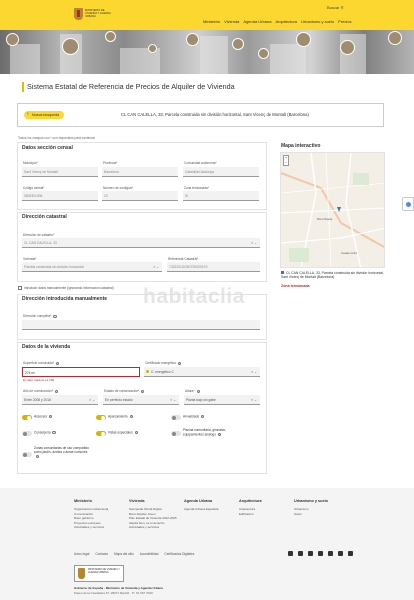 This screenshot has height=600, width=414. I want to click on direccion-field, so click(141, 325).